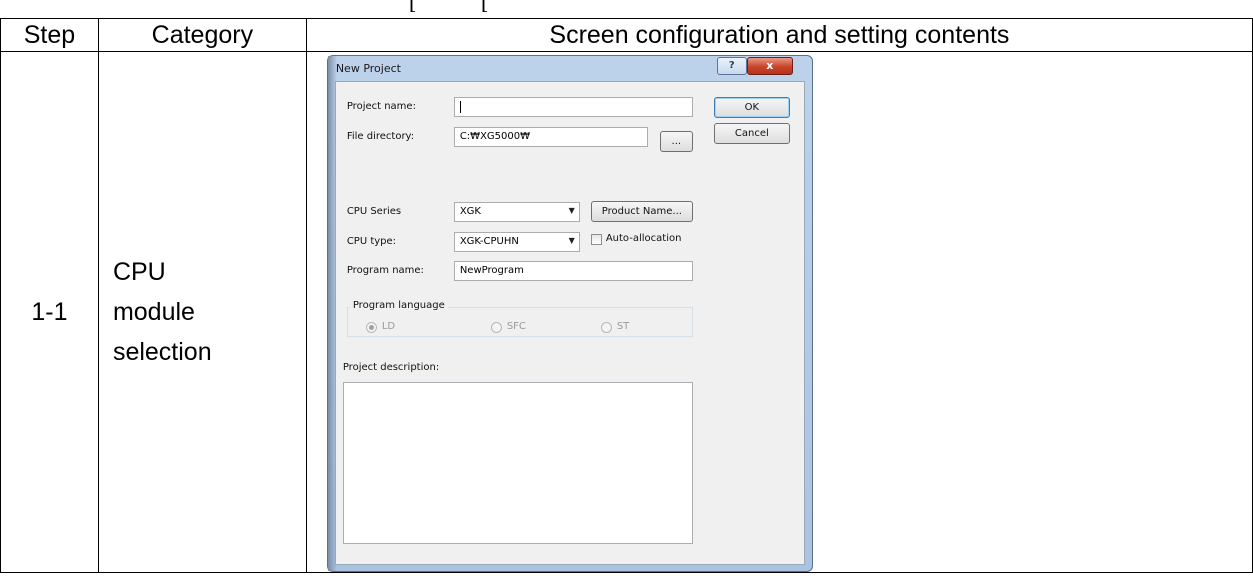  I want to click on cancel-button: Cancel, so click(751, 133).